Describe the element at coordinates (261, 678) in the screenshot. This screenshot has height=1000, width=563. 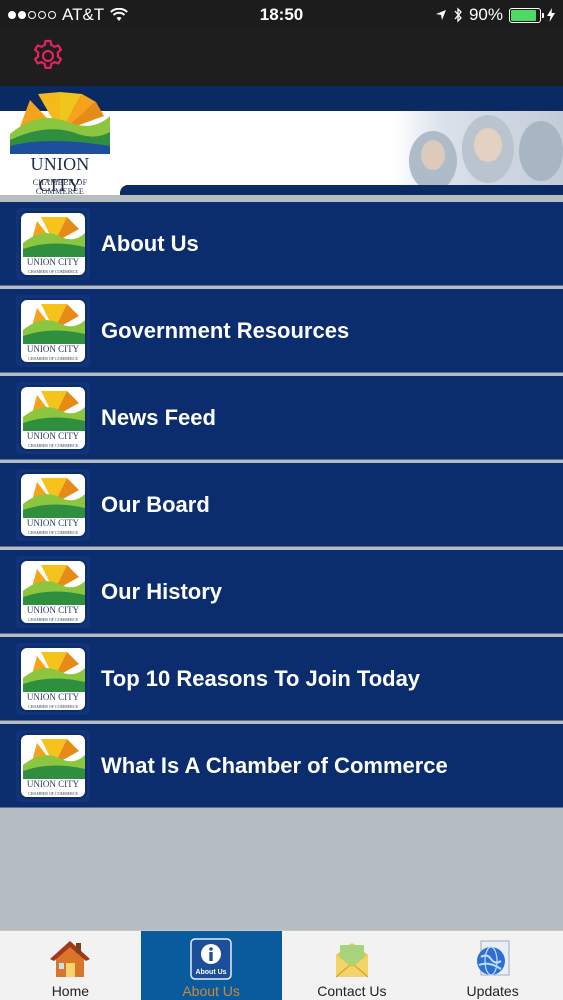
I see `menu-item-label: Top 10 Reasons To Join Today` at that location.